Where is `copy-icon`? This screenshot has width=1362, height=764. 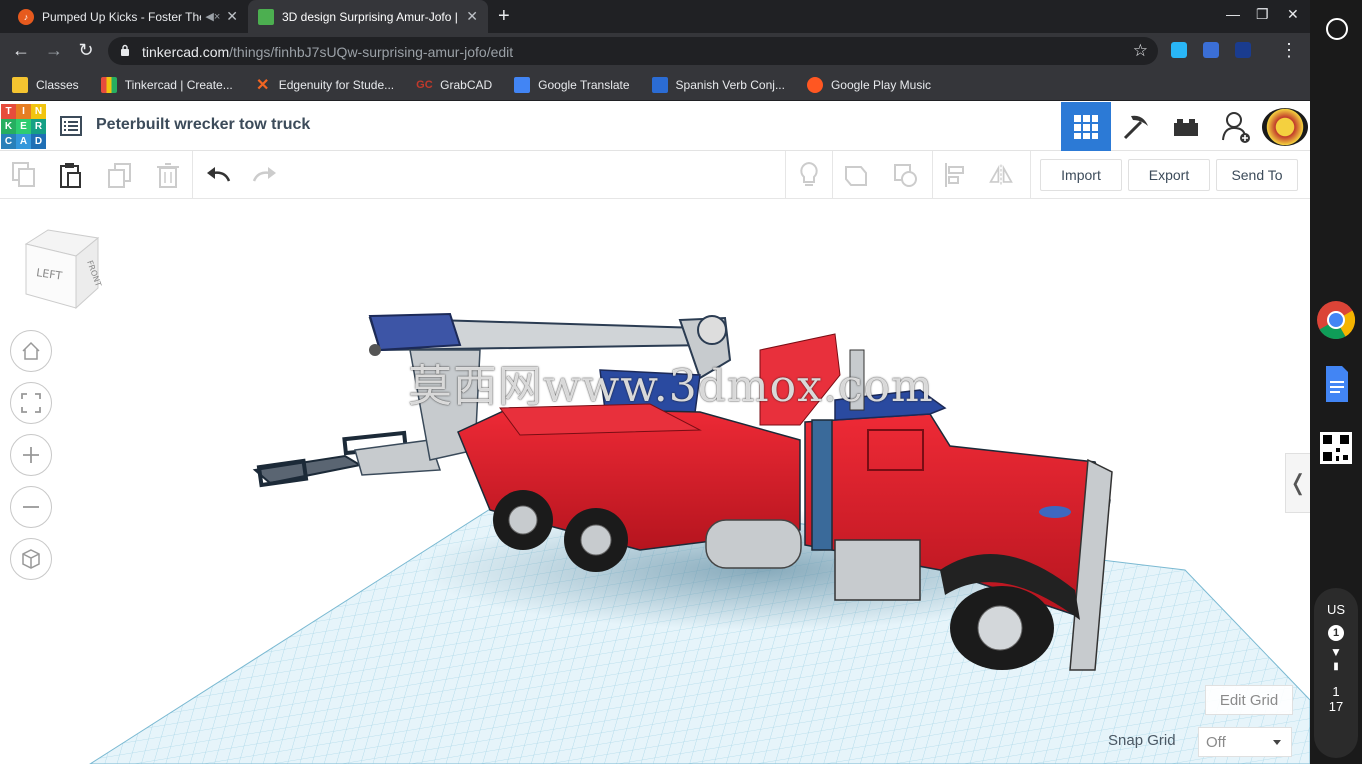
copy-icon is located at coordinates (24, 175).